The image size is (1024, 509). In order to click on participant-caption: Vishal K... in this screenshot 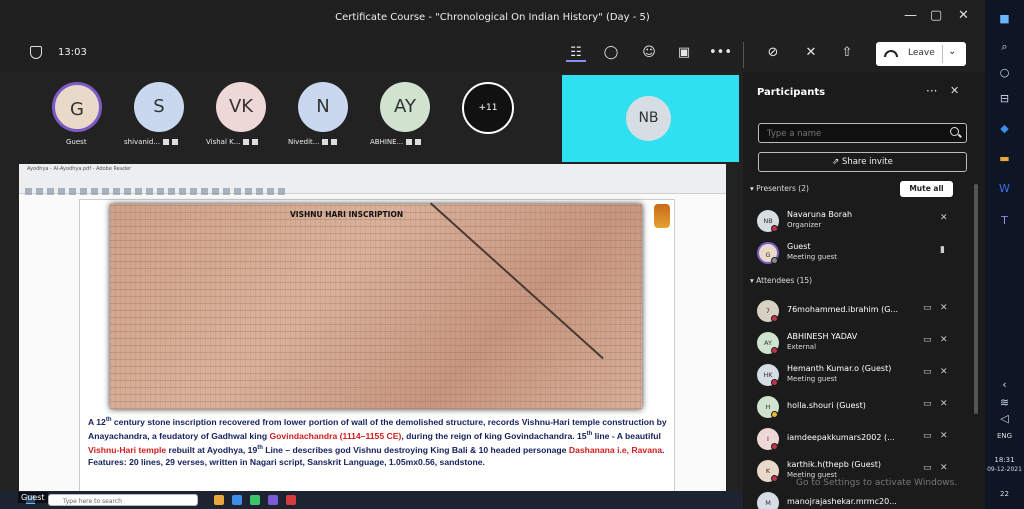, I will do `click(232, 142)`.